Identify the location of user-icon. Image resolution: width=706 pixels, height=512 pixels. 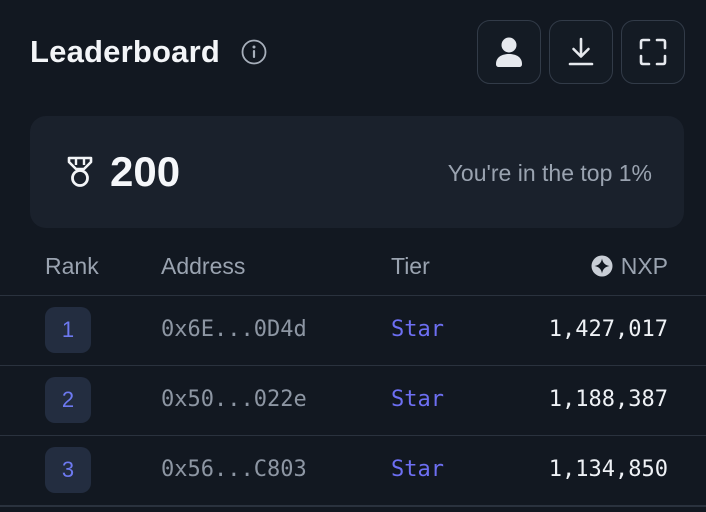
(509, 52).